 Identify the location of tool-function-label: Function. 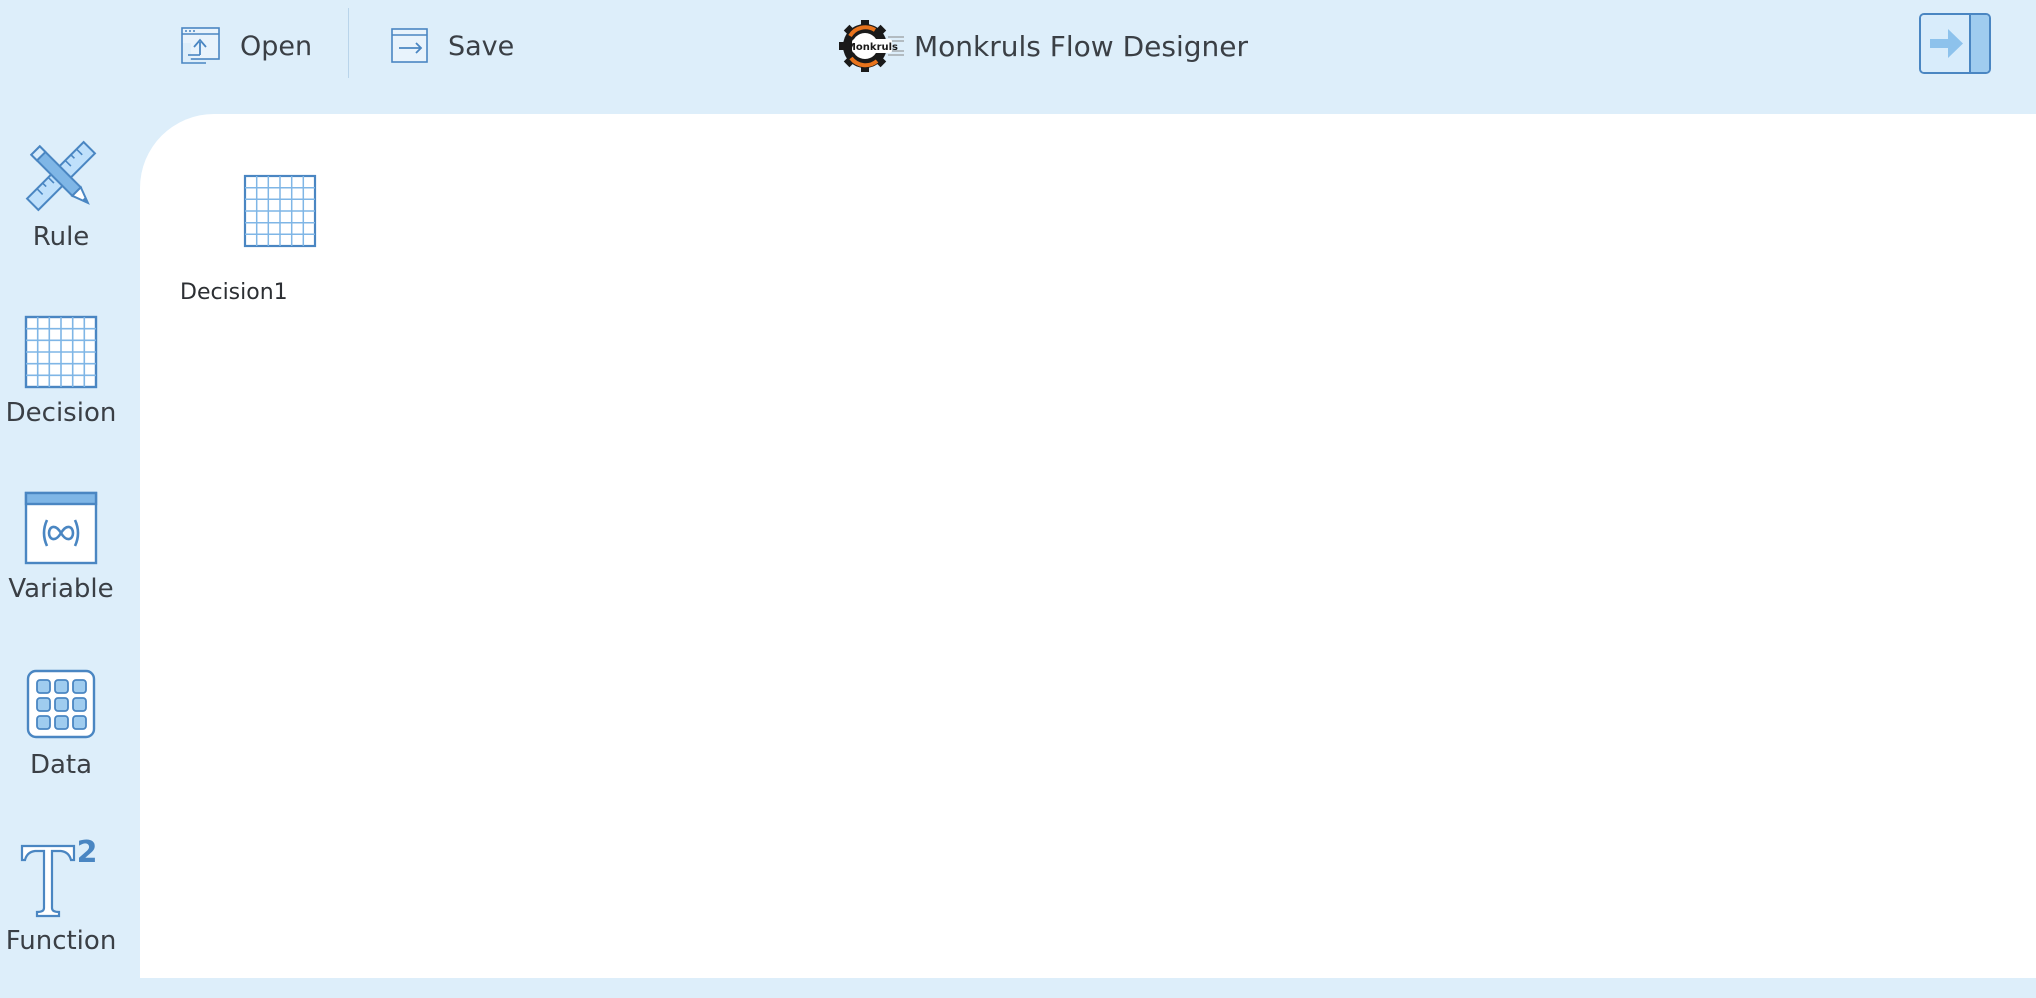
(61, 941).